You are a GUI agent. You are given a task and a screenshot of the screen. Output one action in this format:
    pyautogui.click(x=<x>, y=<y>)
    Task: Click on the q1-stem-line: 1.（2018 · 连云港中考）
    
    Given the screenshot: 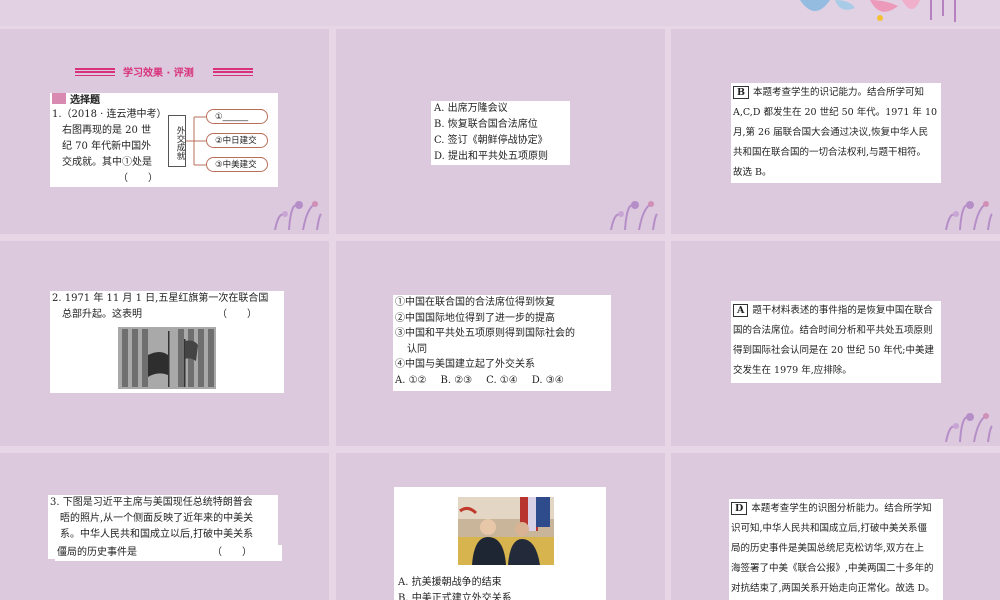 What is the action you would take?
    pyautogui.click(x=109, y=114)
    